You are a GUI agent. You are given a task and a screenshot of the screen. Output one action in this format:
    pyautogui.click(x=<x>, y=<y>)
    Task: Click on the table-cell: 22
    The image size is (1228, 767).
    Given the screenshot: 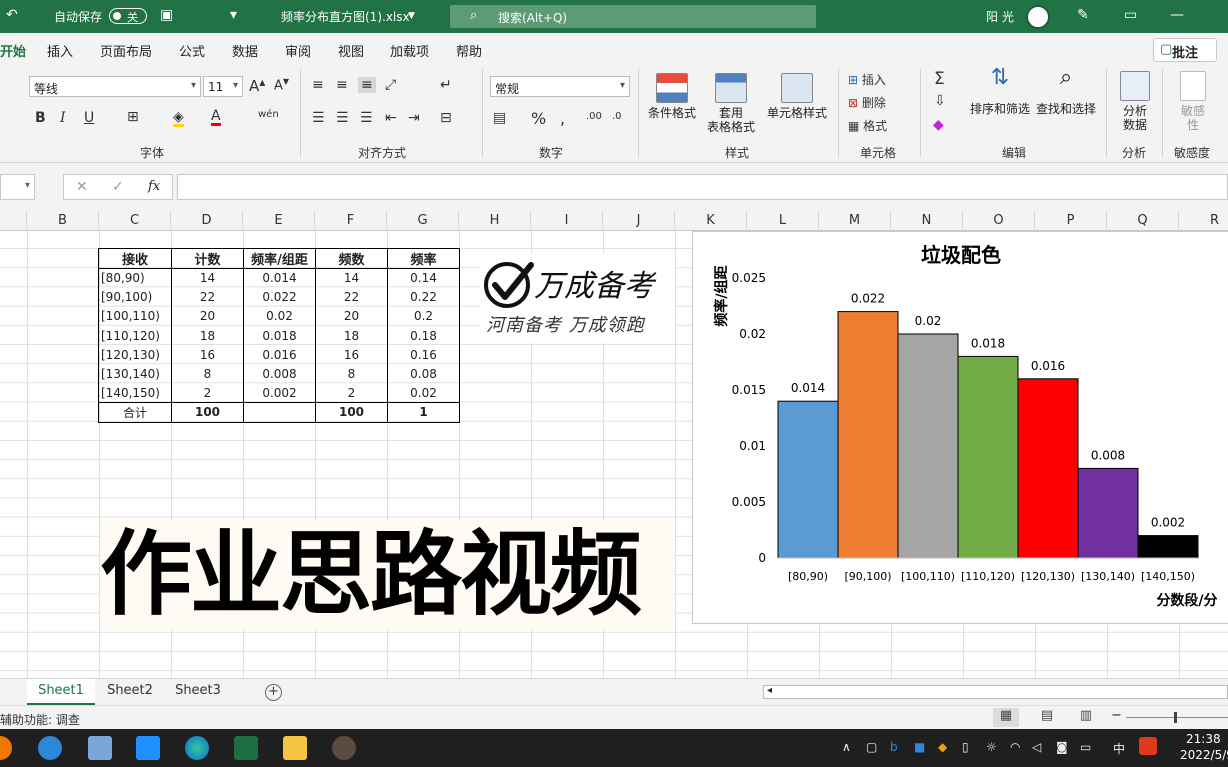 What is the action you would take?
    pyautogui.click(x=351, y=297)
    